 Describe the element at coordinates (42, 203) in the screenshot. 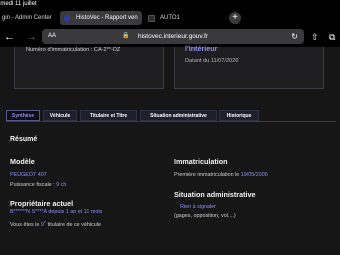

I see `proprietaire-heading: Propriétaire actuel` at that location.